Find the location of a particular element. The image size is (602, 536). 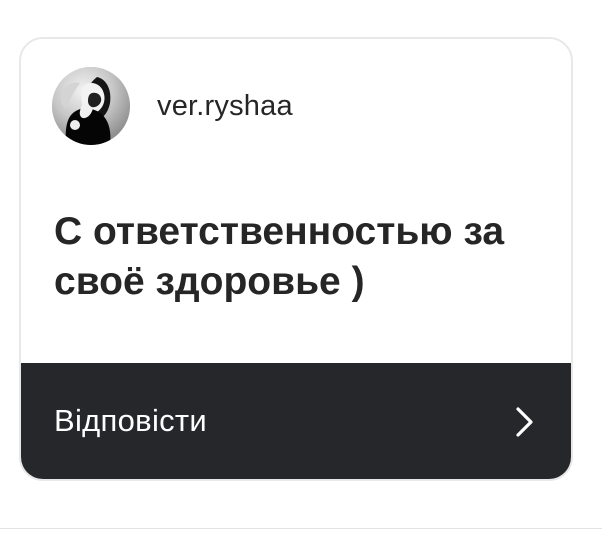

avatar is located at coordinates (91, 106).